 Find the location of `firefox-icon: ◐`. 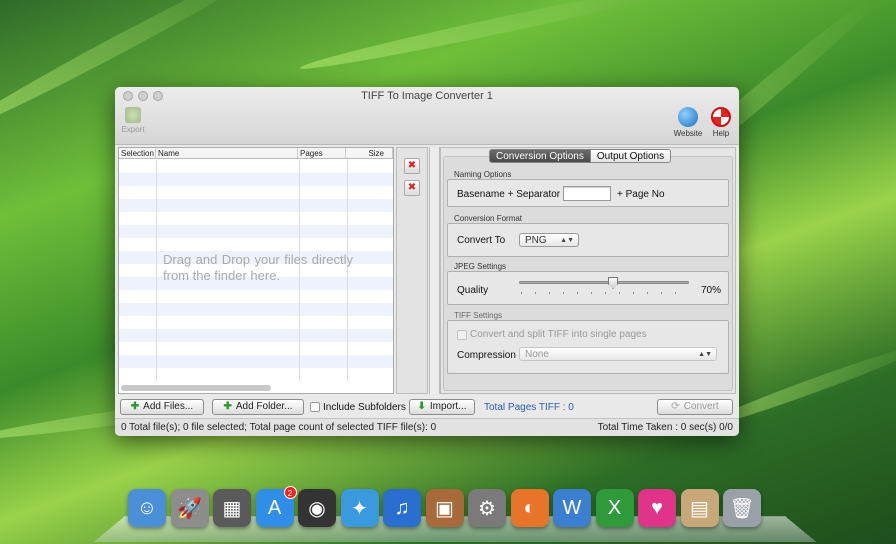

firefox-icon: ◐ is located at coordinates (529, 508).